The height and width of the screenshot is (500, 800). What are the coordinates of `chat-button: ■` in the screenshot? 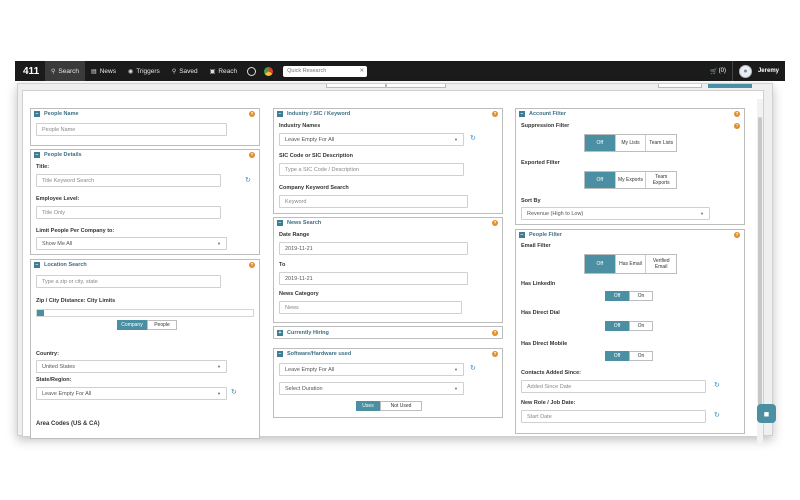 It's located at (766, 413).